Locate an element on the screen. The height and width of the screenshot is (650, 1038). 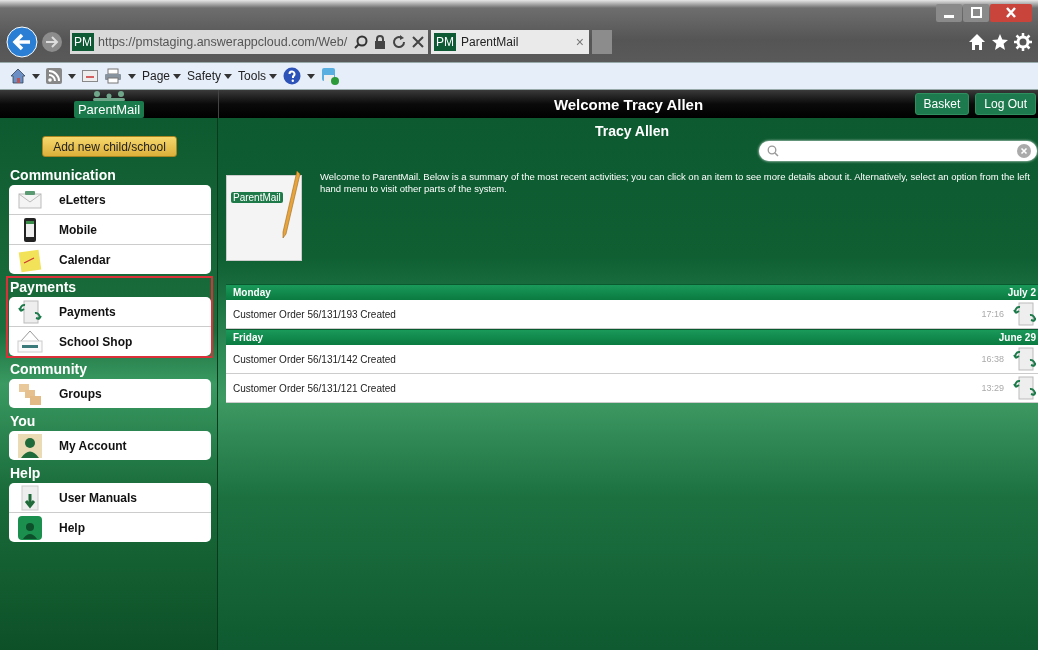
day-date: June 29 is located at coordinates (1017, 337).